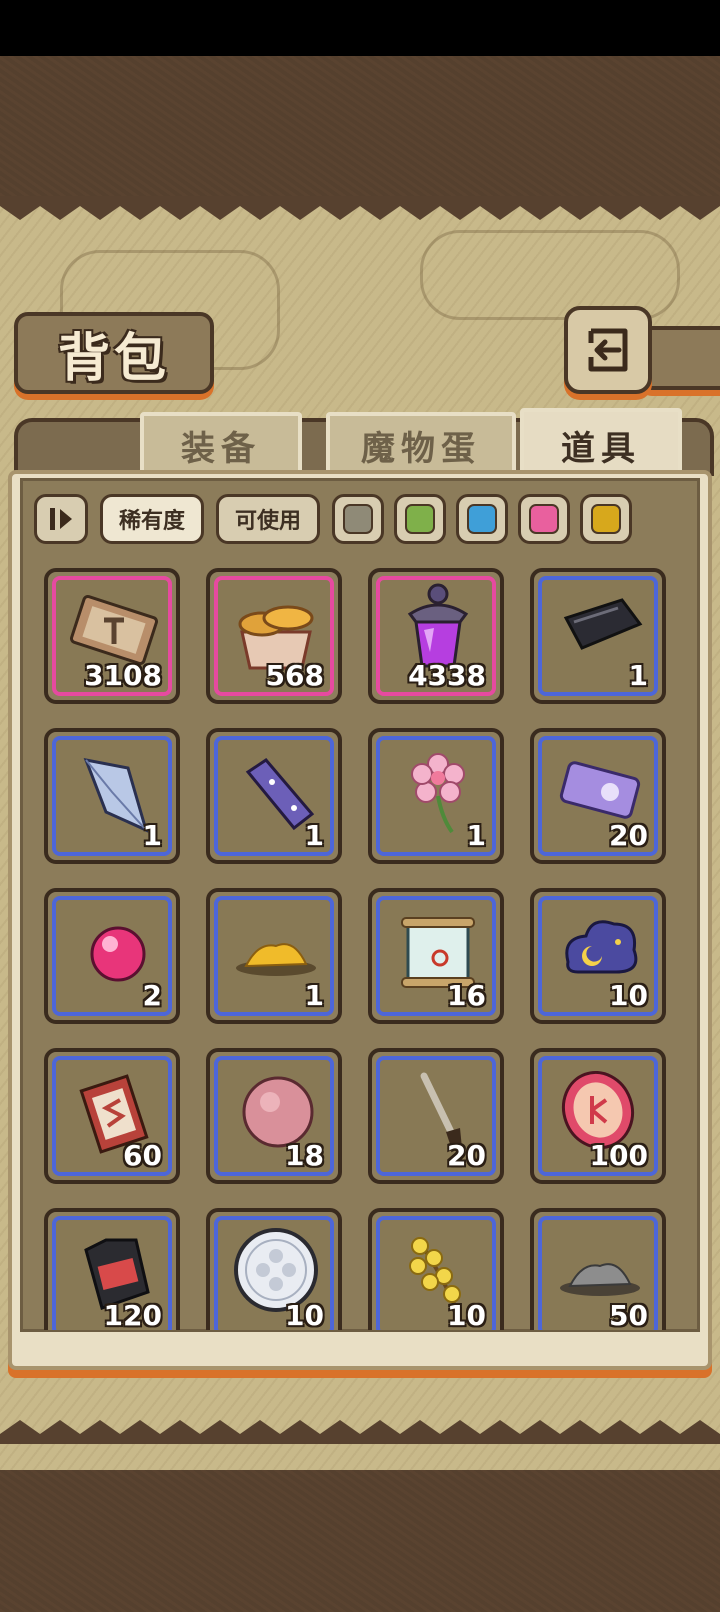 Image resolution: width=720 pixels, height=1612 pixels. I want to click on item-quantity: 3108, so click(123, 675).